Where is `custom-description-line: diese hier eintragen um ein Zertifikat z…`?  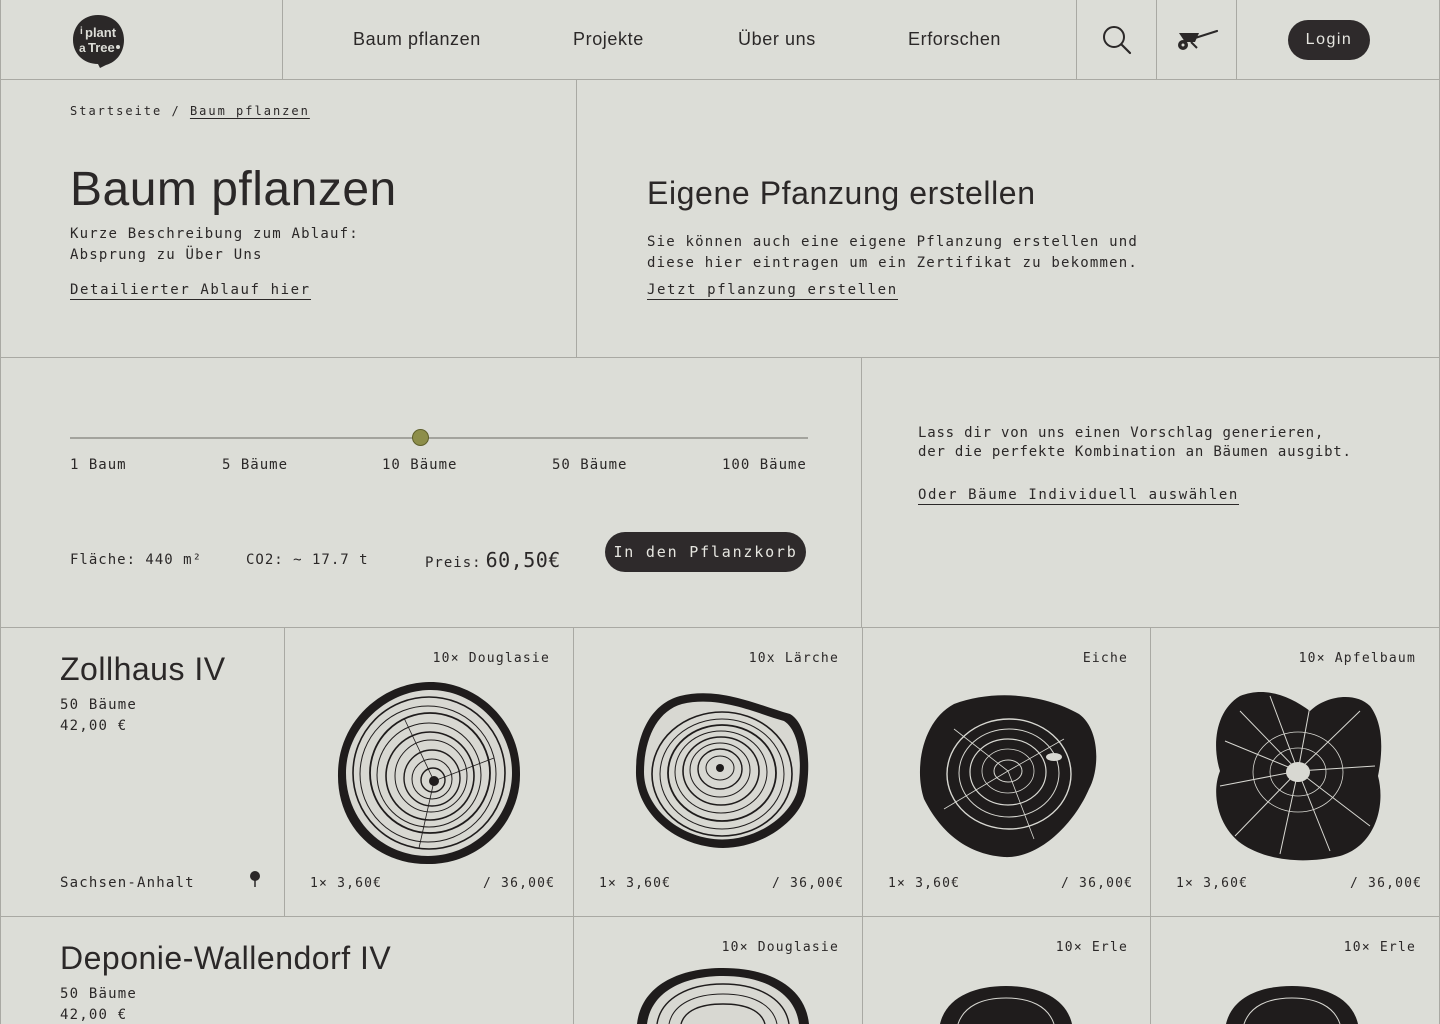 custom-description-line: diese hier eintragen um ein Zertifikat z… is located at coordinates (893, 263).